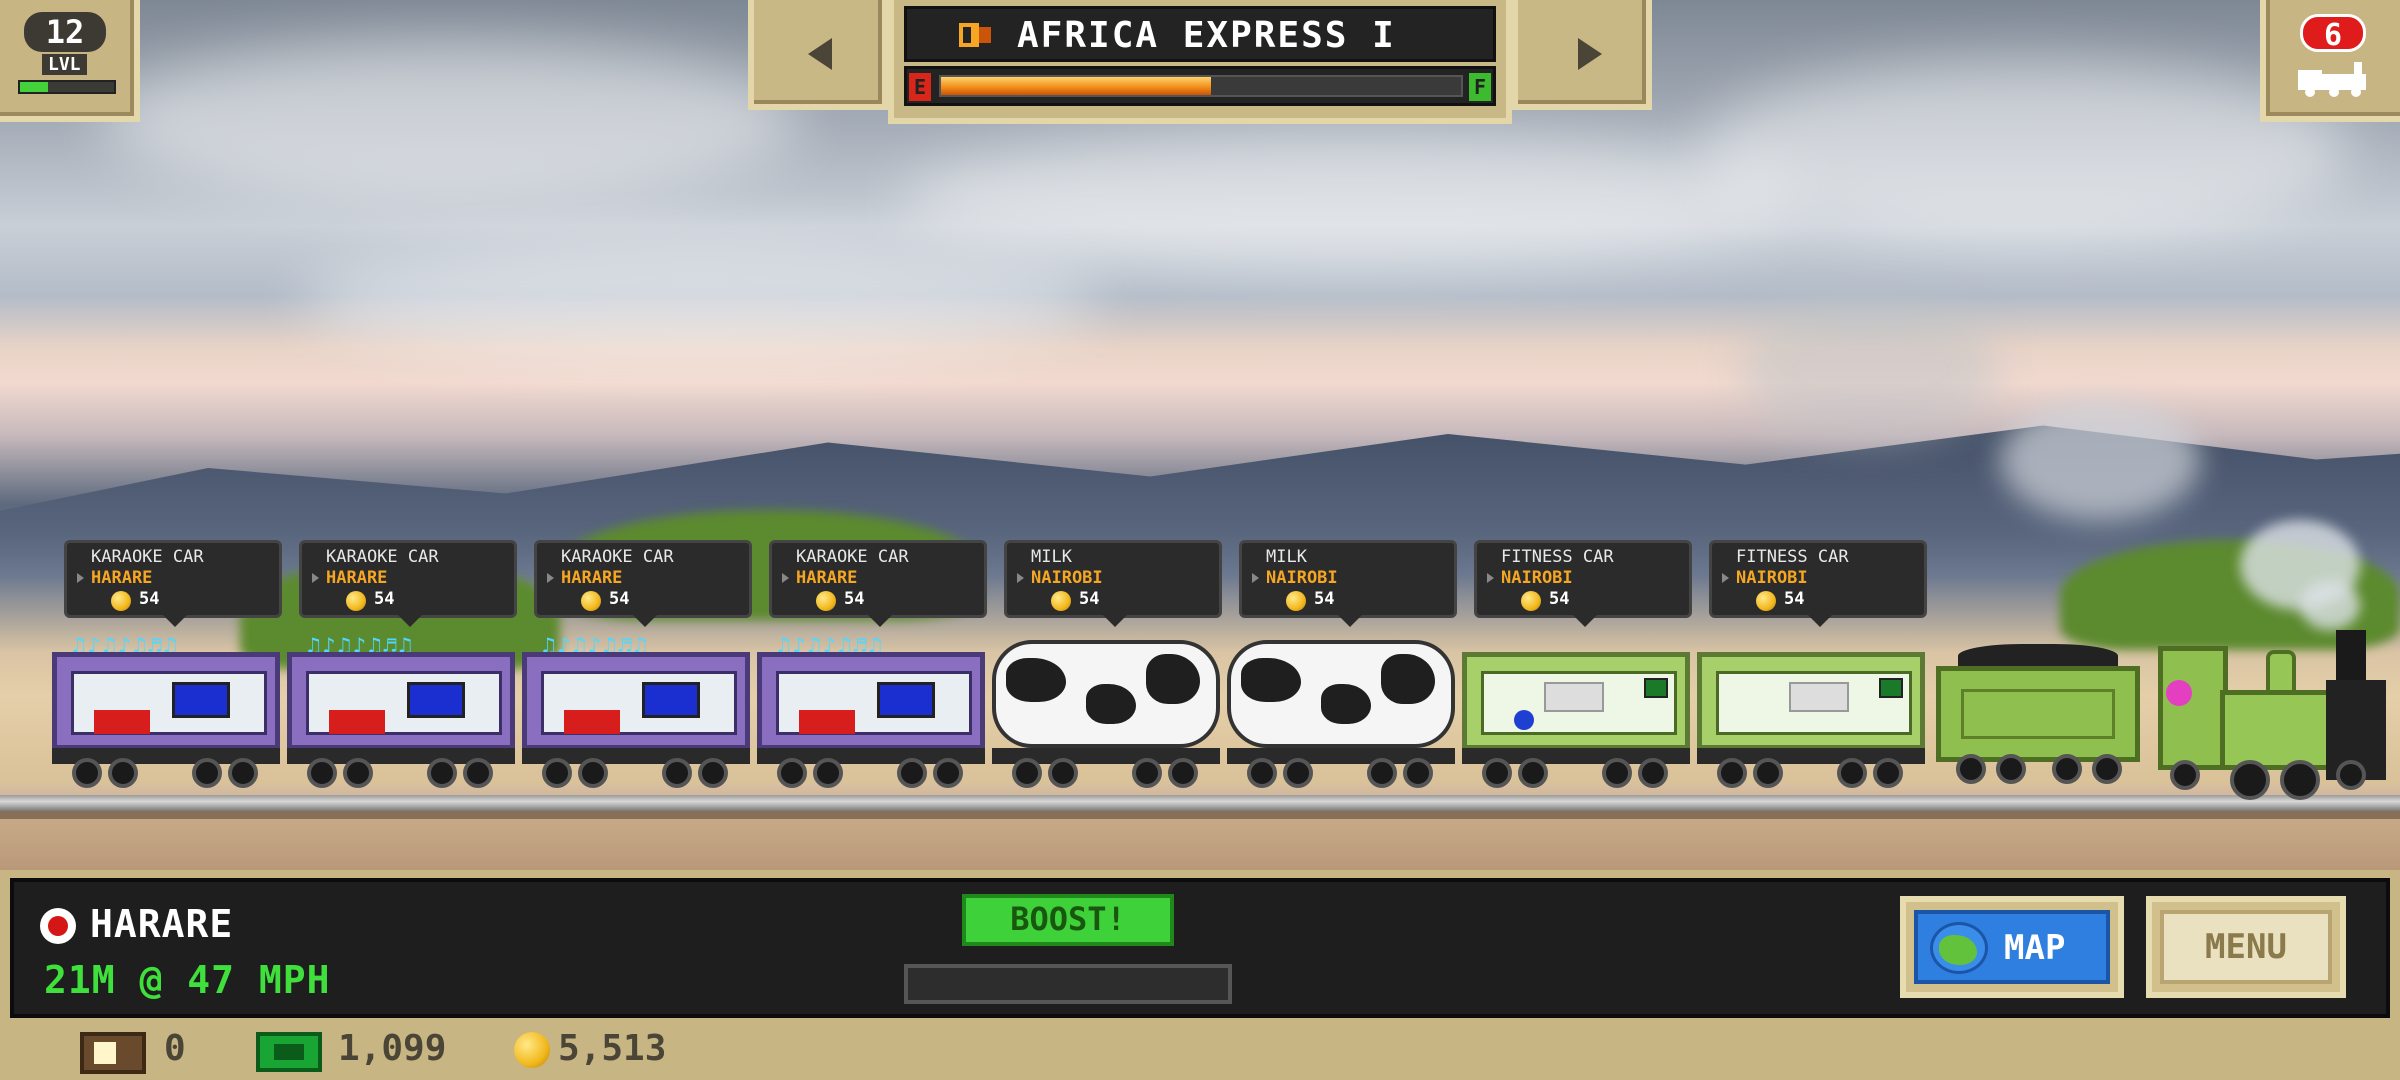 This screenshot has height=1080, width=2400. Describe the element at coordinates (1200, 86) in the screenshot. I see `fuel-gauge: E F` at that location.